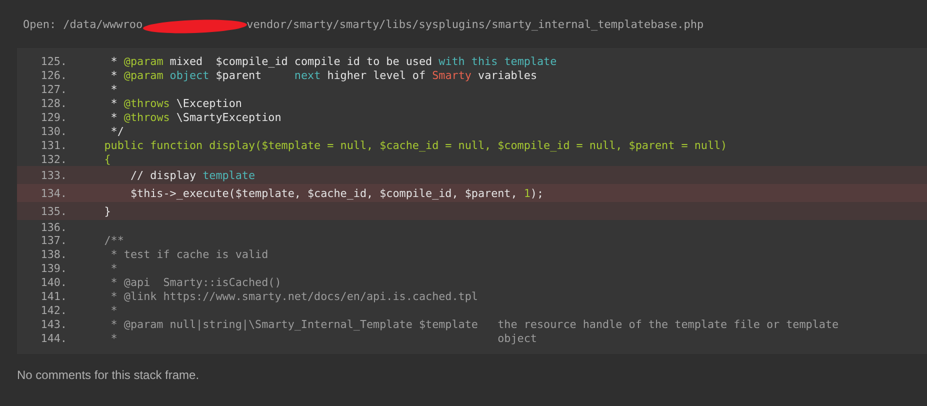  What do you see at coordinates (108, 375) in the screenshot?
I see `comments-note: No comments for this stack frame.` at bounding box center [108, 375].